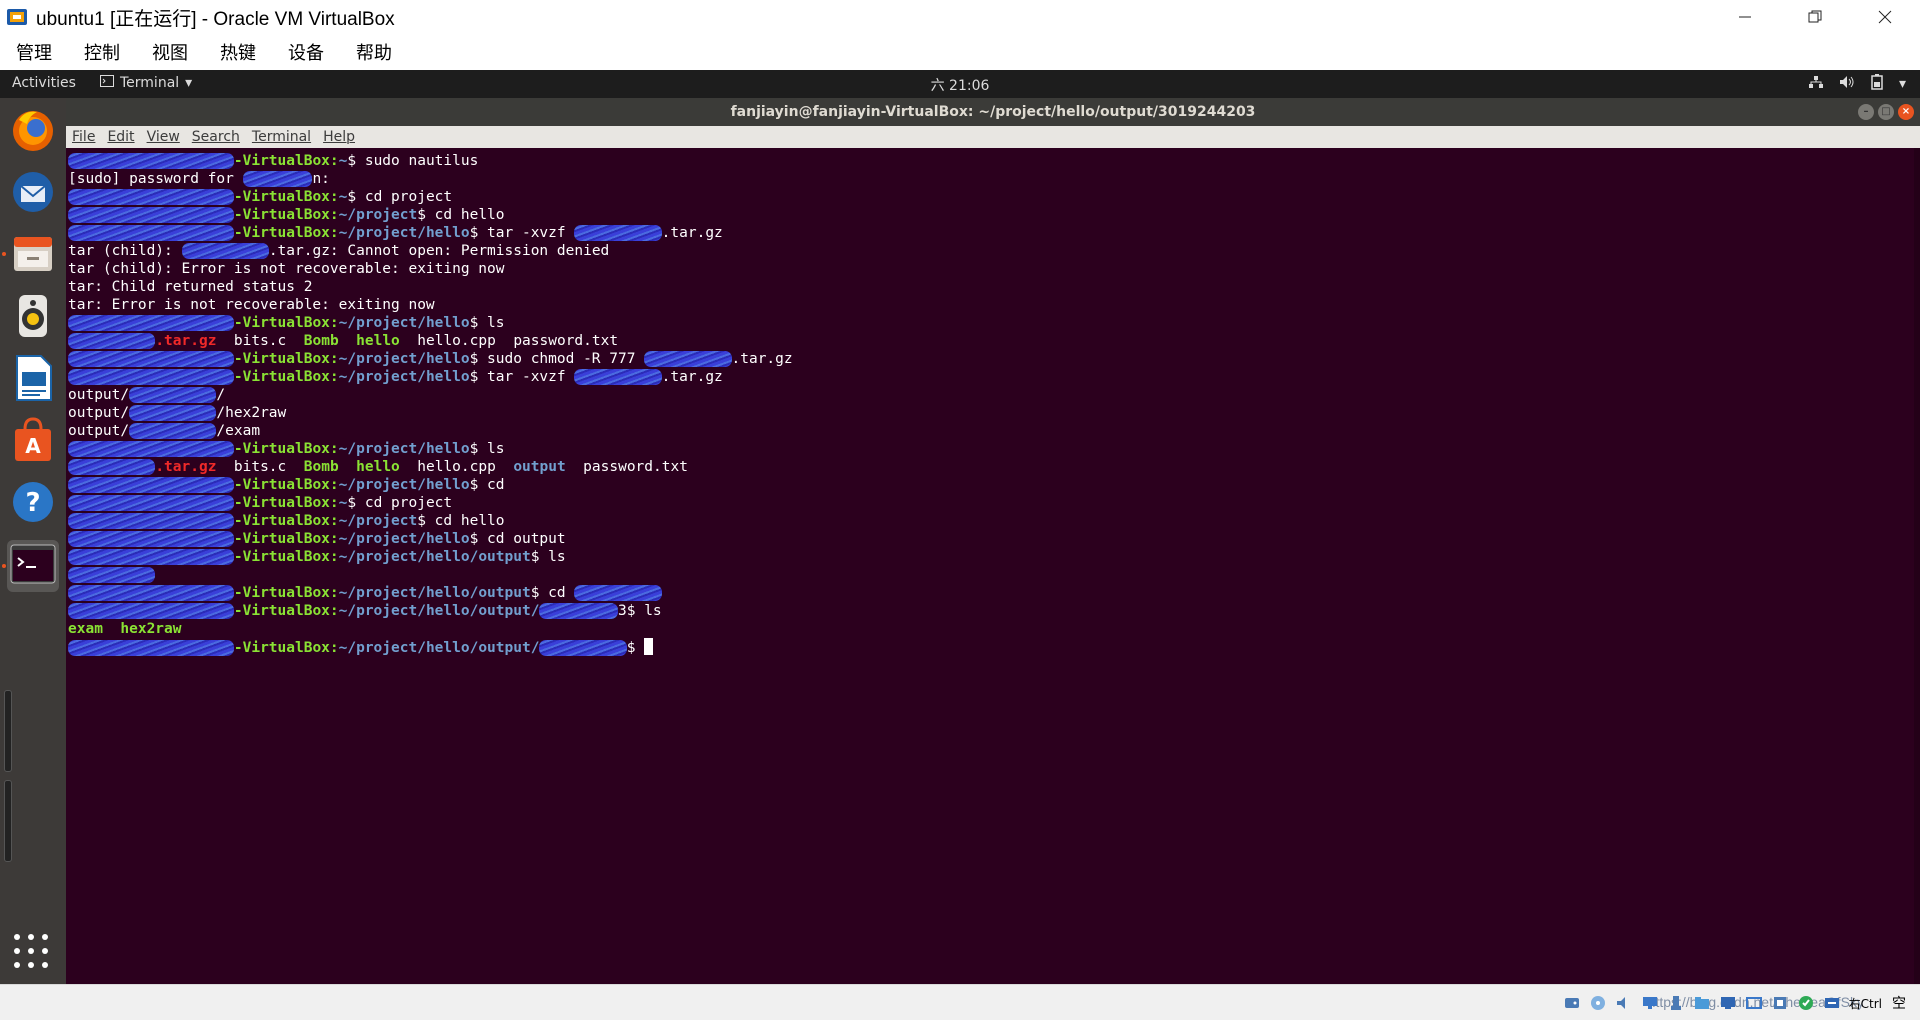  What do you see at coordinates (1702, 1003) in the screenshot?
I see `shared-folders-icon` at bounding box center [1702, 1003].